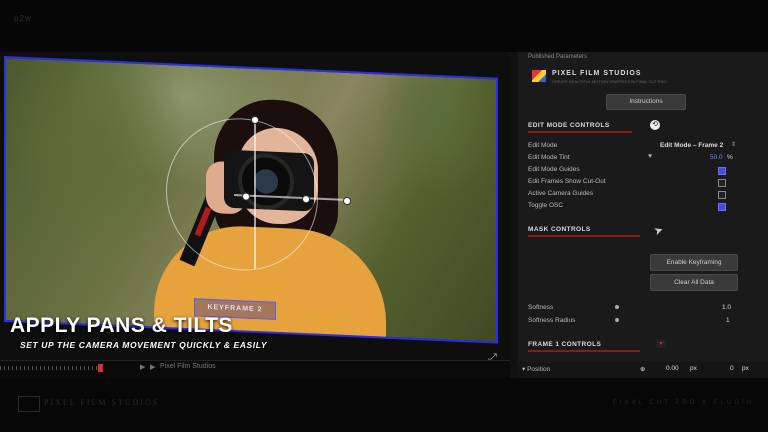 The height and width of the screenshot is (432, 768). I want to click on toggle-osc-checkbox, so click(722, 207).